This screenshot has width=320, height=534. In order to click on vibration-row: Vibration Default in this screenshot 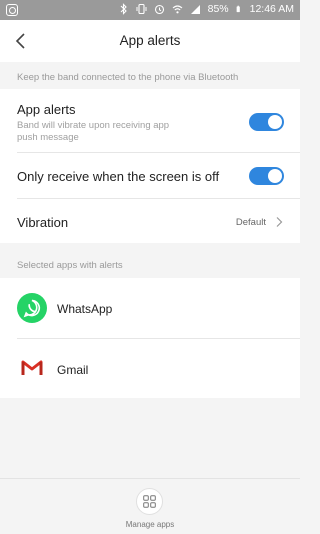, I will do `click(150, 221)`.